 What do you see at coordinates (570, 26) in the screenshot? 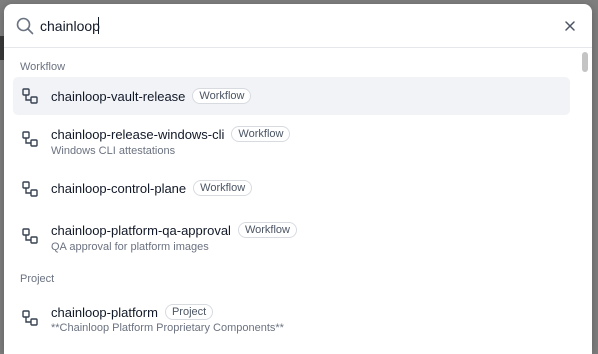
I see `close-icon` at bounding box center [570, 26].